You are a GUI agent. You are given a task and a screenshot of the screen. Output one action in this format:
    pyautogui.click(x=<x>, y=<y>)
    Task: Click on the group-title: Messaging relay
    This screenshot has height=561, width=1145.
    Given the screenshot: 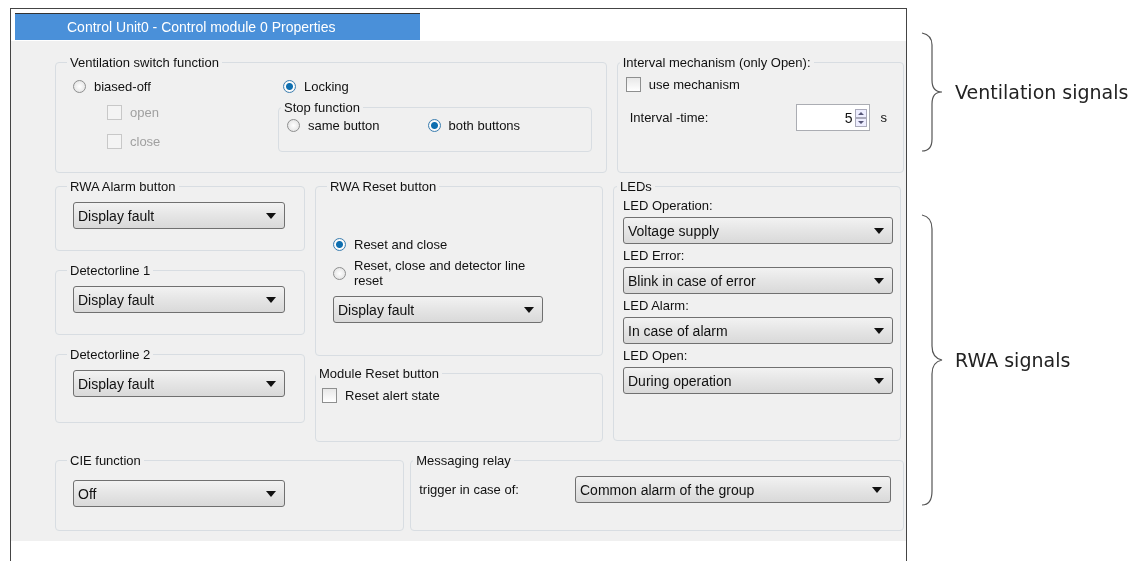 What is the action you would take?
    pyautogui.click(x=463, y=460)
    